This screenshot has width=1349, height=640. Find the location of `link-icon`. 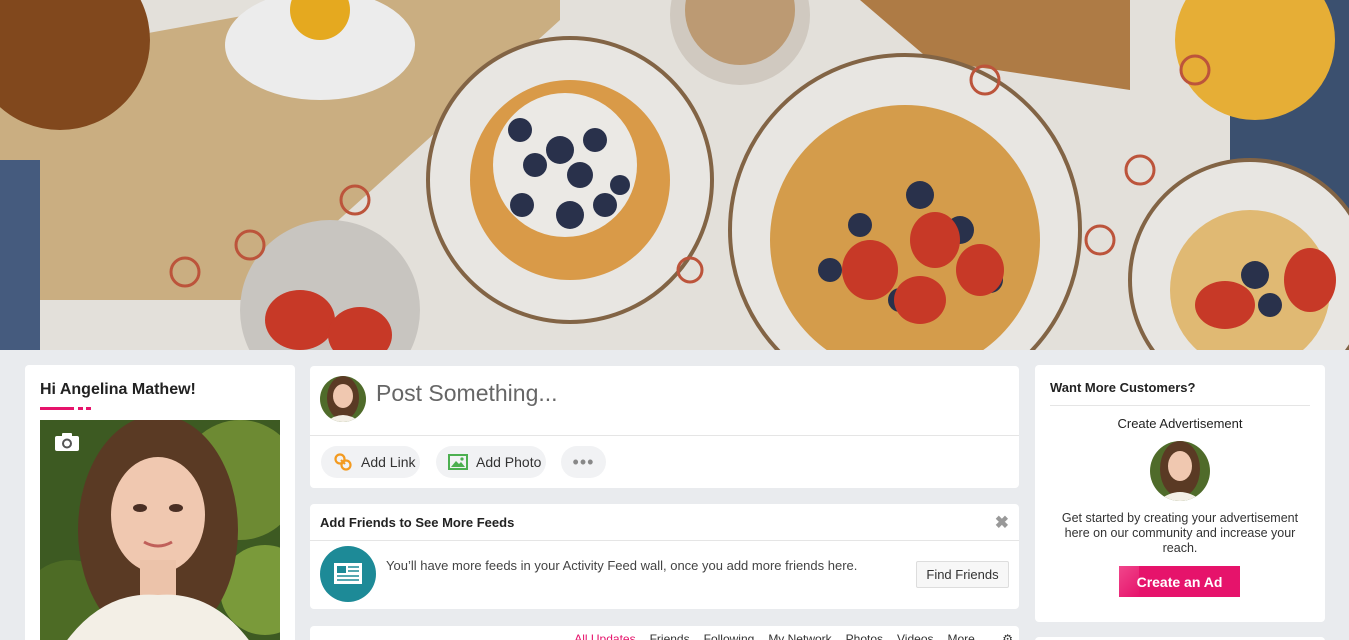

link-icon is located at coordinates (343, 462).